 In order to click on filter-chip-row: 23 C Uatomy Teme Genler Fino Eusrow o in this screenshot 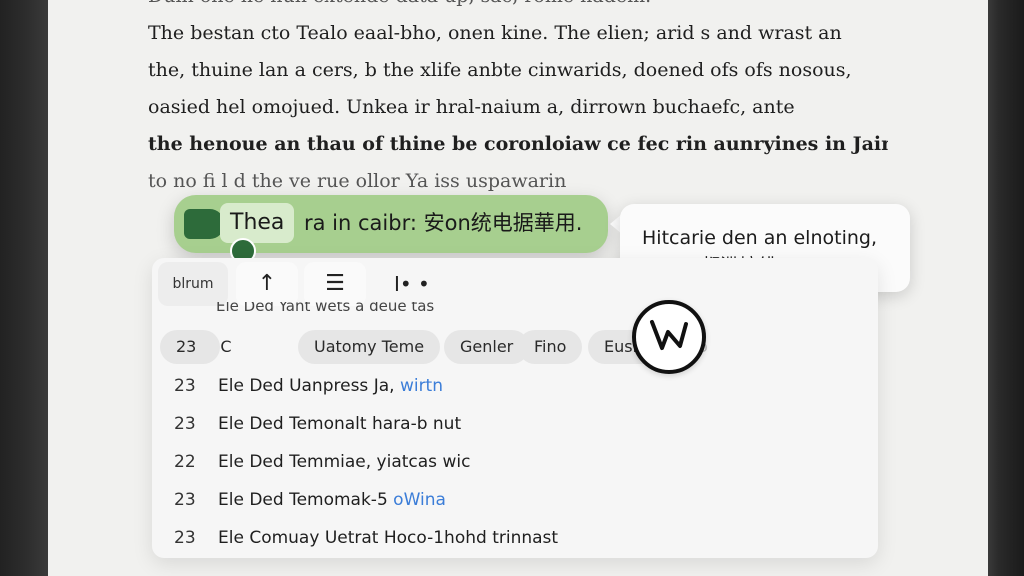, I will do `click(515, 348)`.